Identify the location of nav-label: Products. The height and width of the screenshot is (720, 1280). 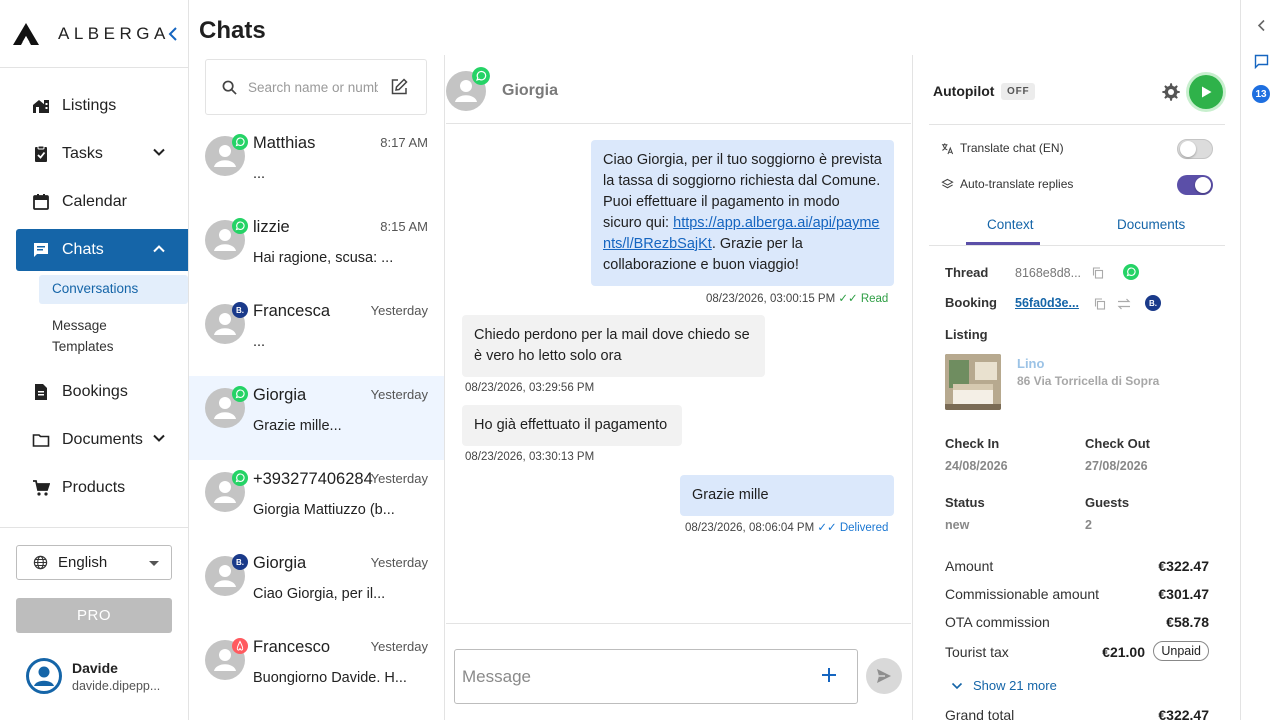
(94, 487).